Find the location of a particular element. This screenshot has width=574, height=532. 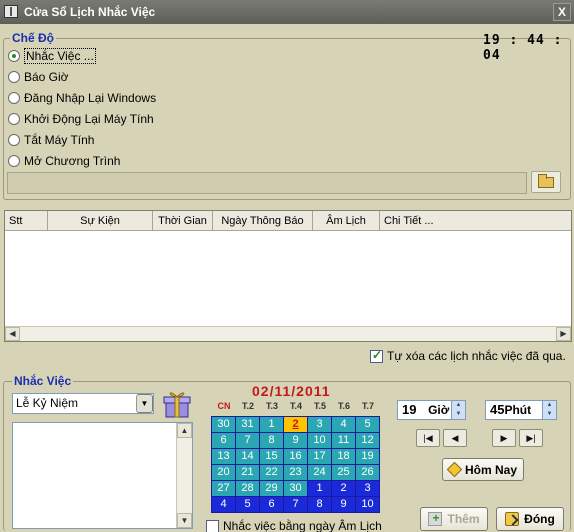

window-close-button: X is located at coordinates (562, 12).